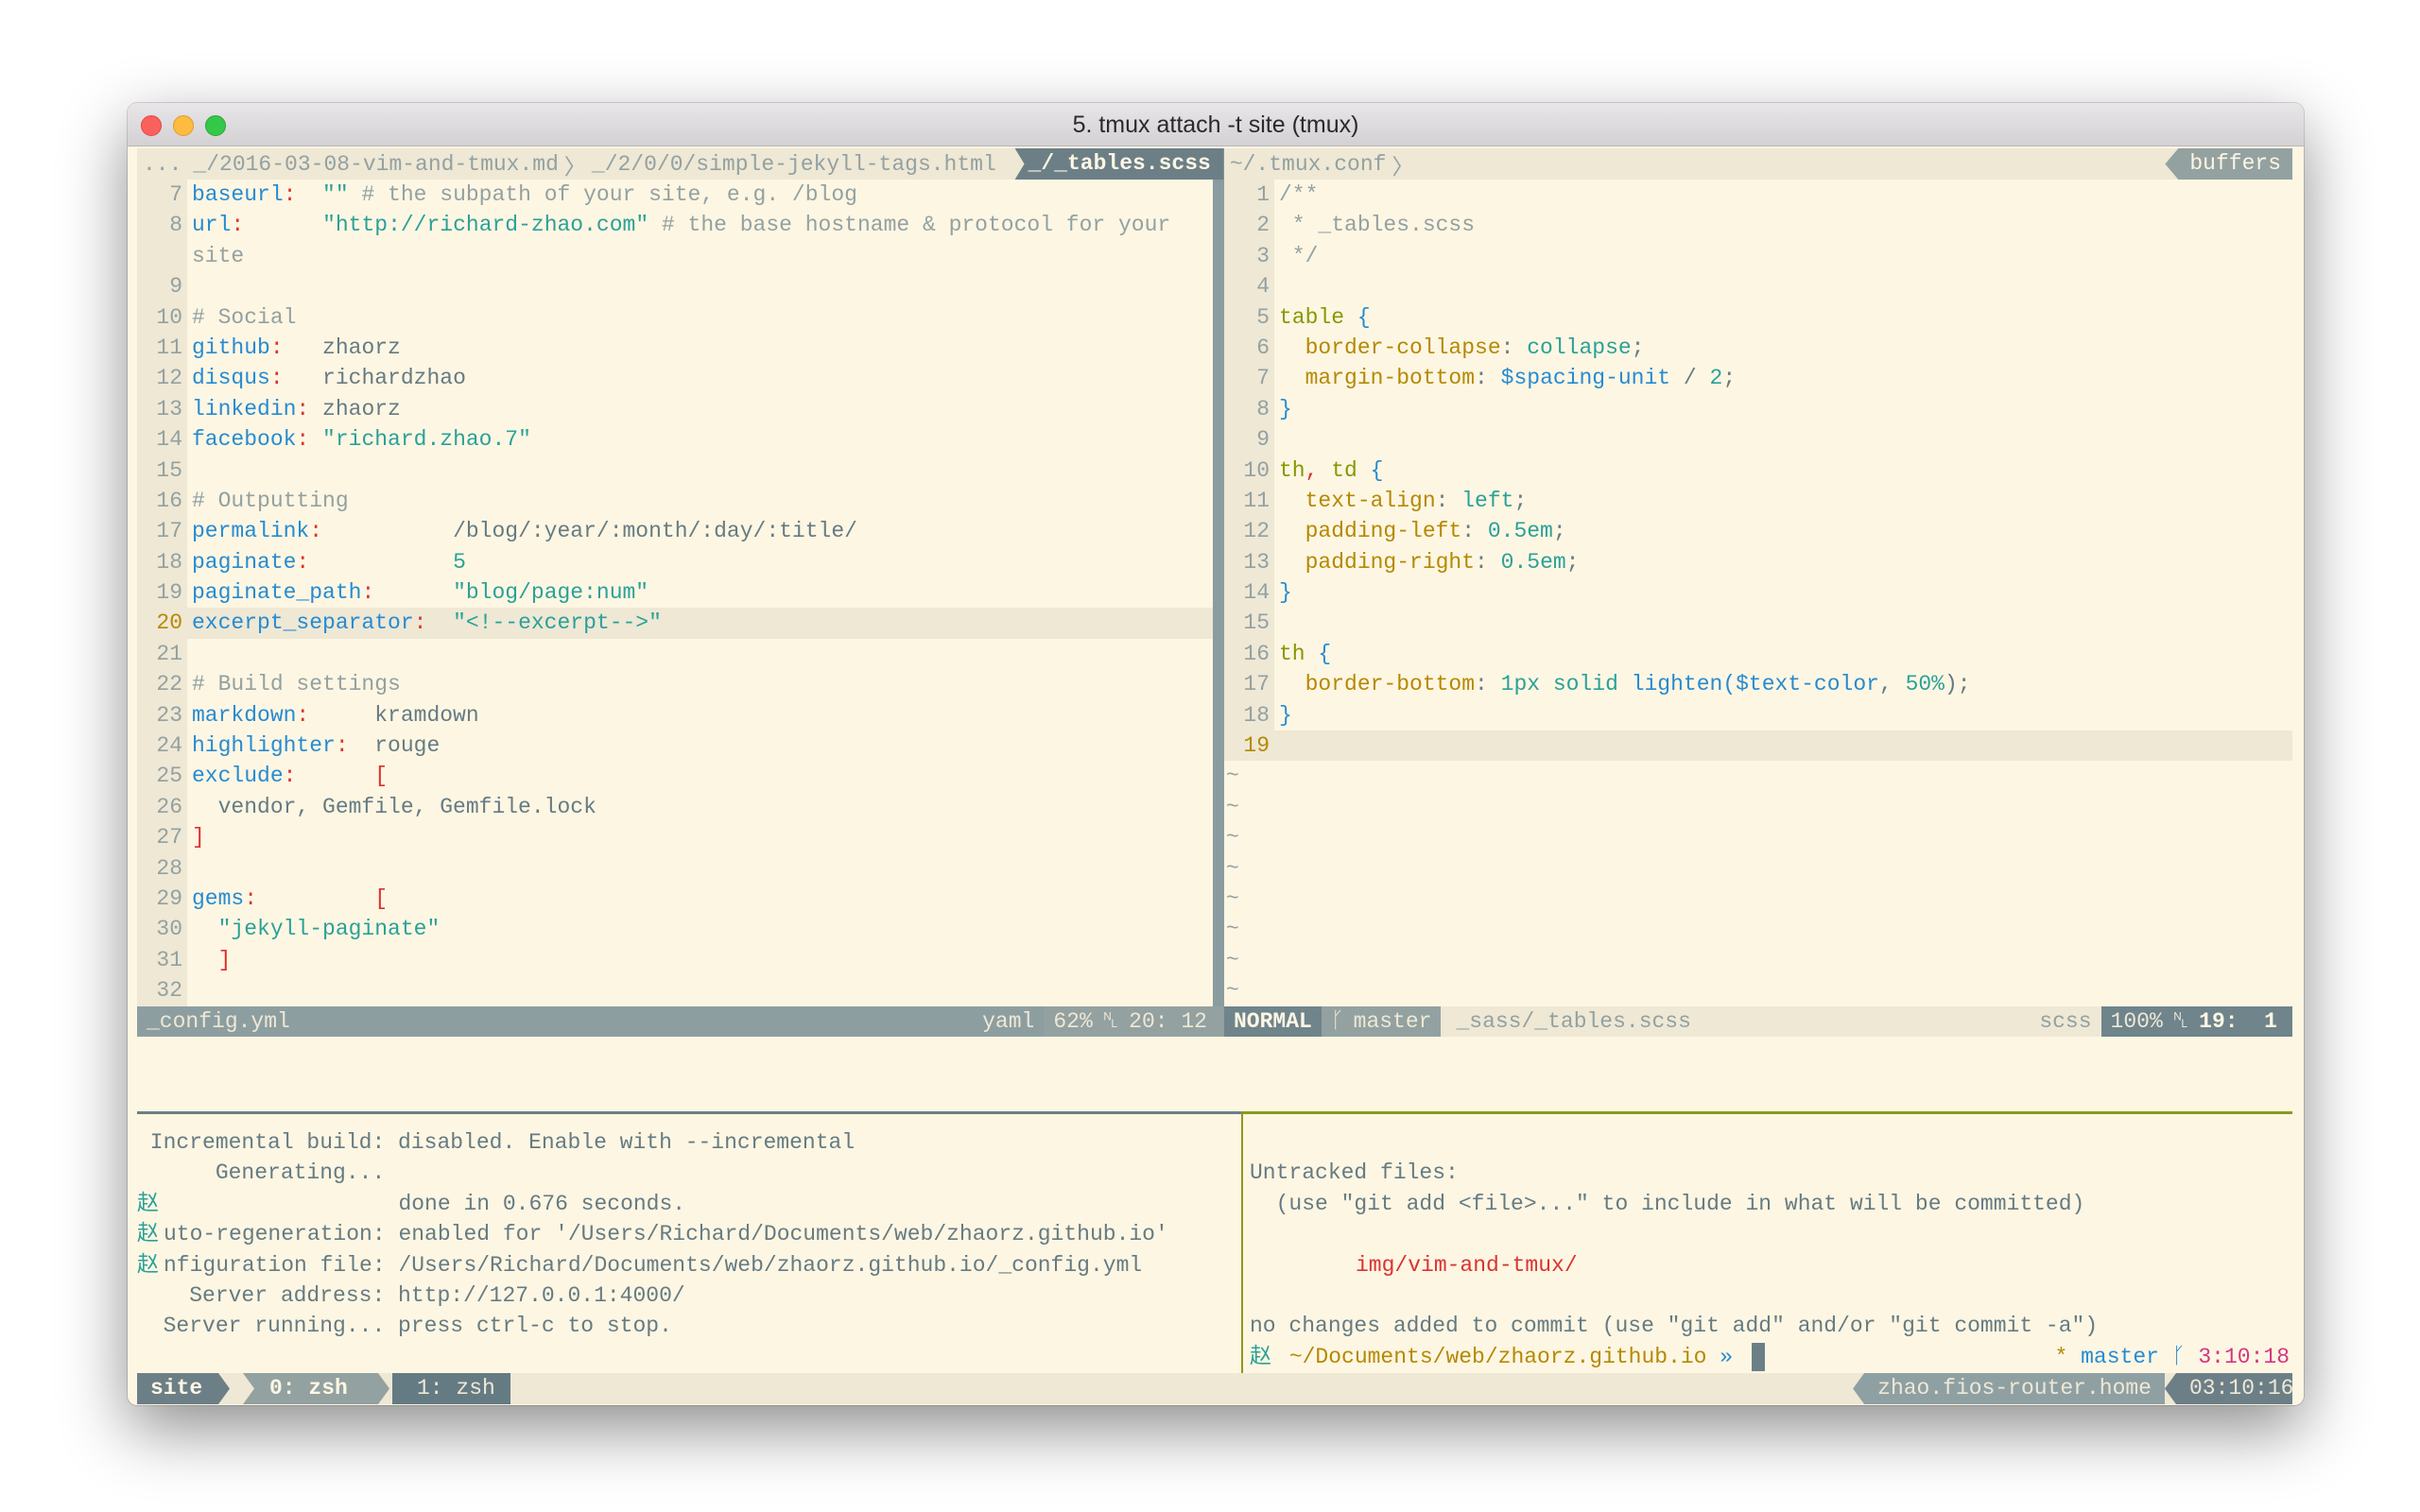 The image size is (2420, 1512). I want to click on code-line: 31 ], so click(675, 960).